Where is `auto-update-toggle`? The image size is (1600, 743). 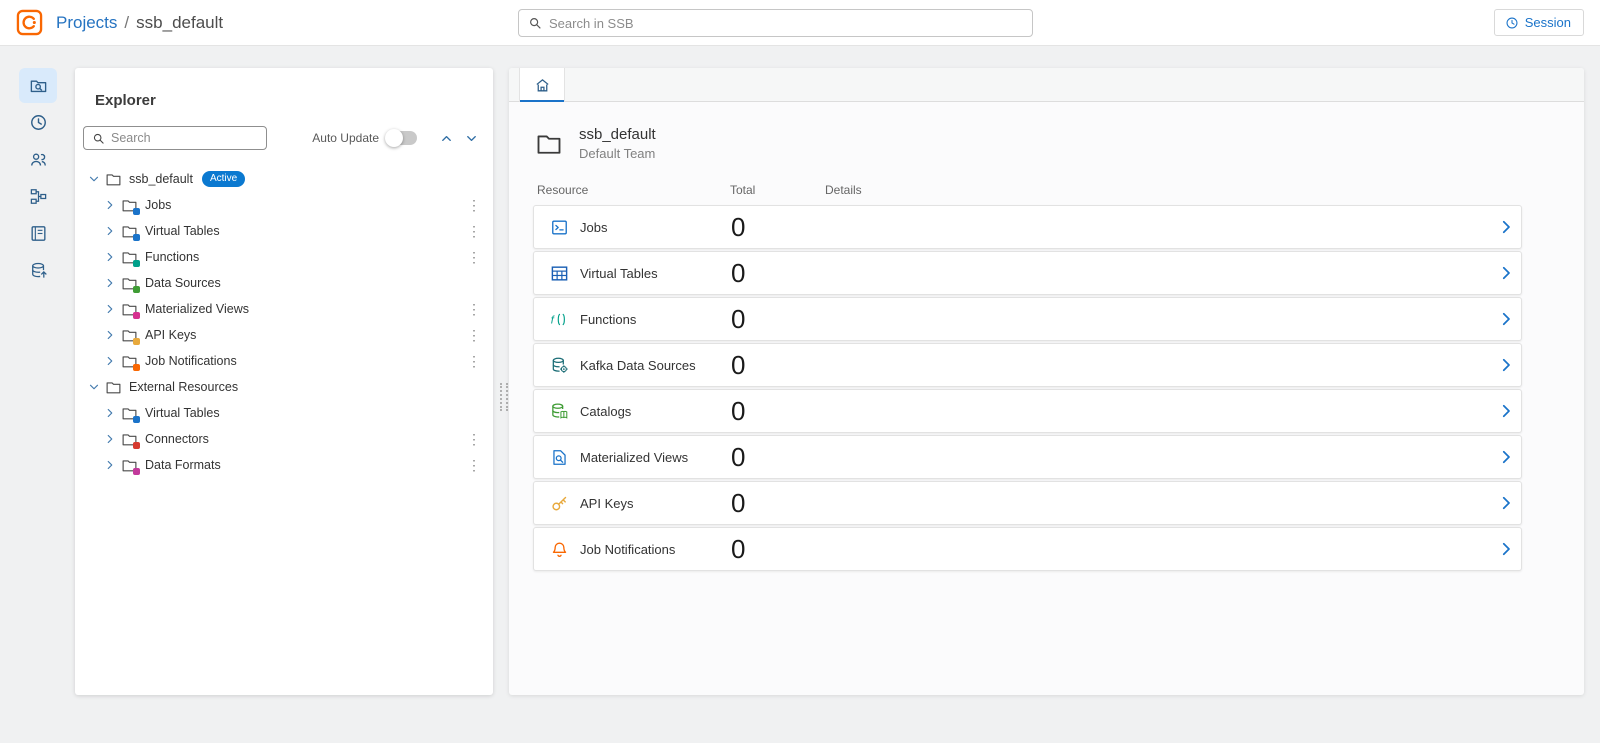
auto-update-toggle is located at coordinates (401, 138).